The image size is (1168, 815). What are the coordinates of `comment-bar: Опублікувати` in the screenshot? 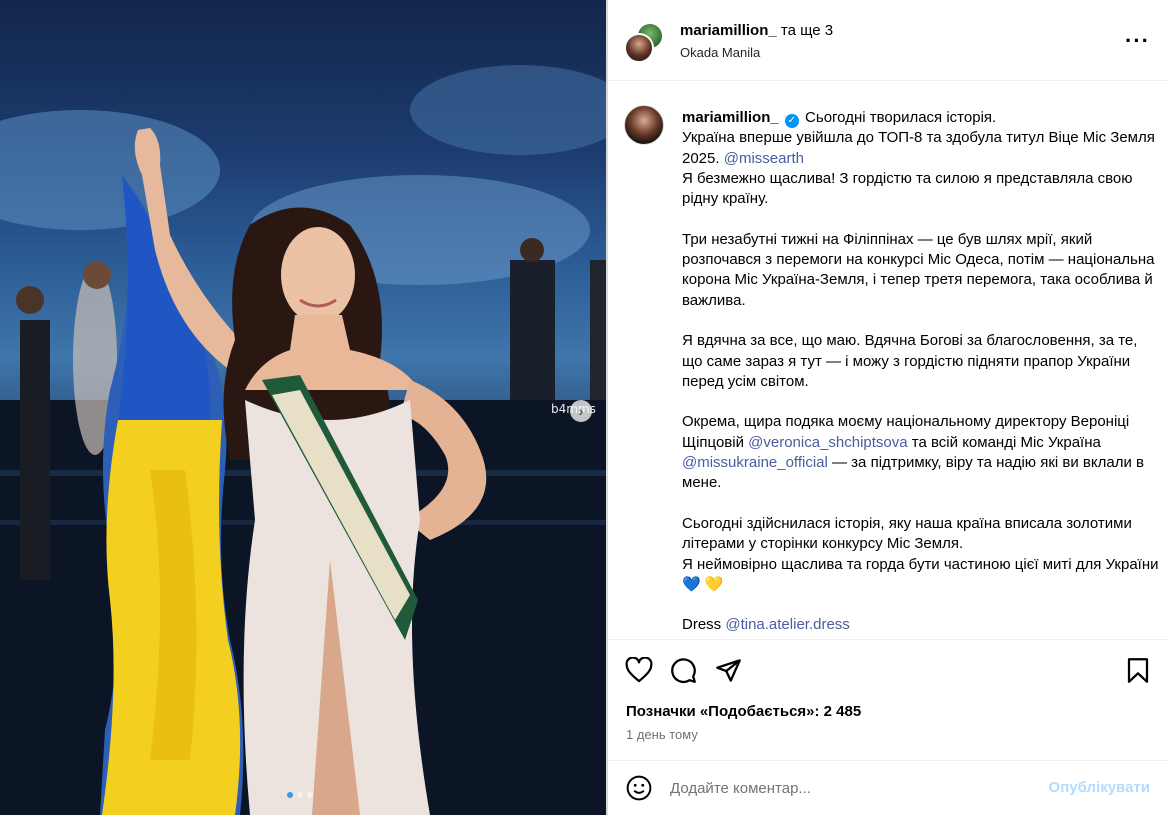 It's located at (888, 787).